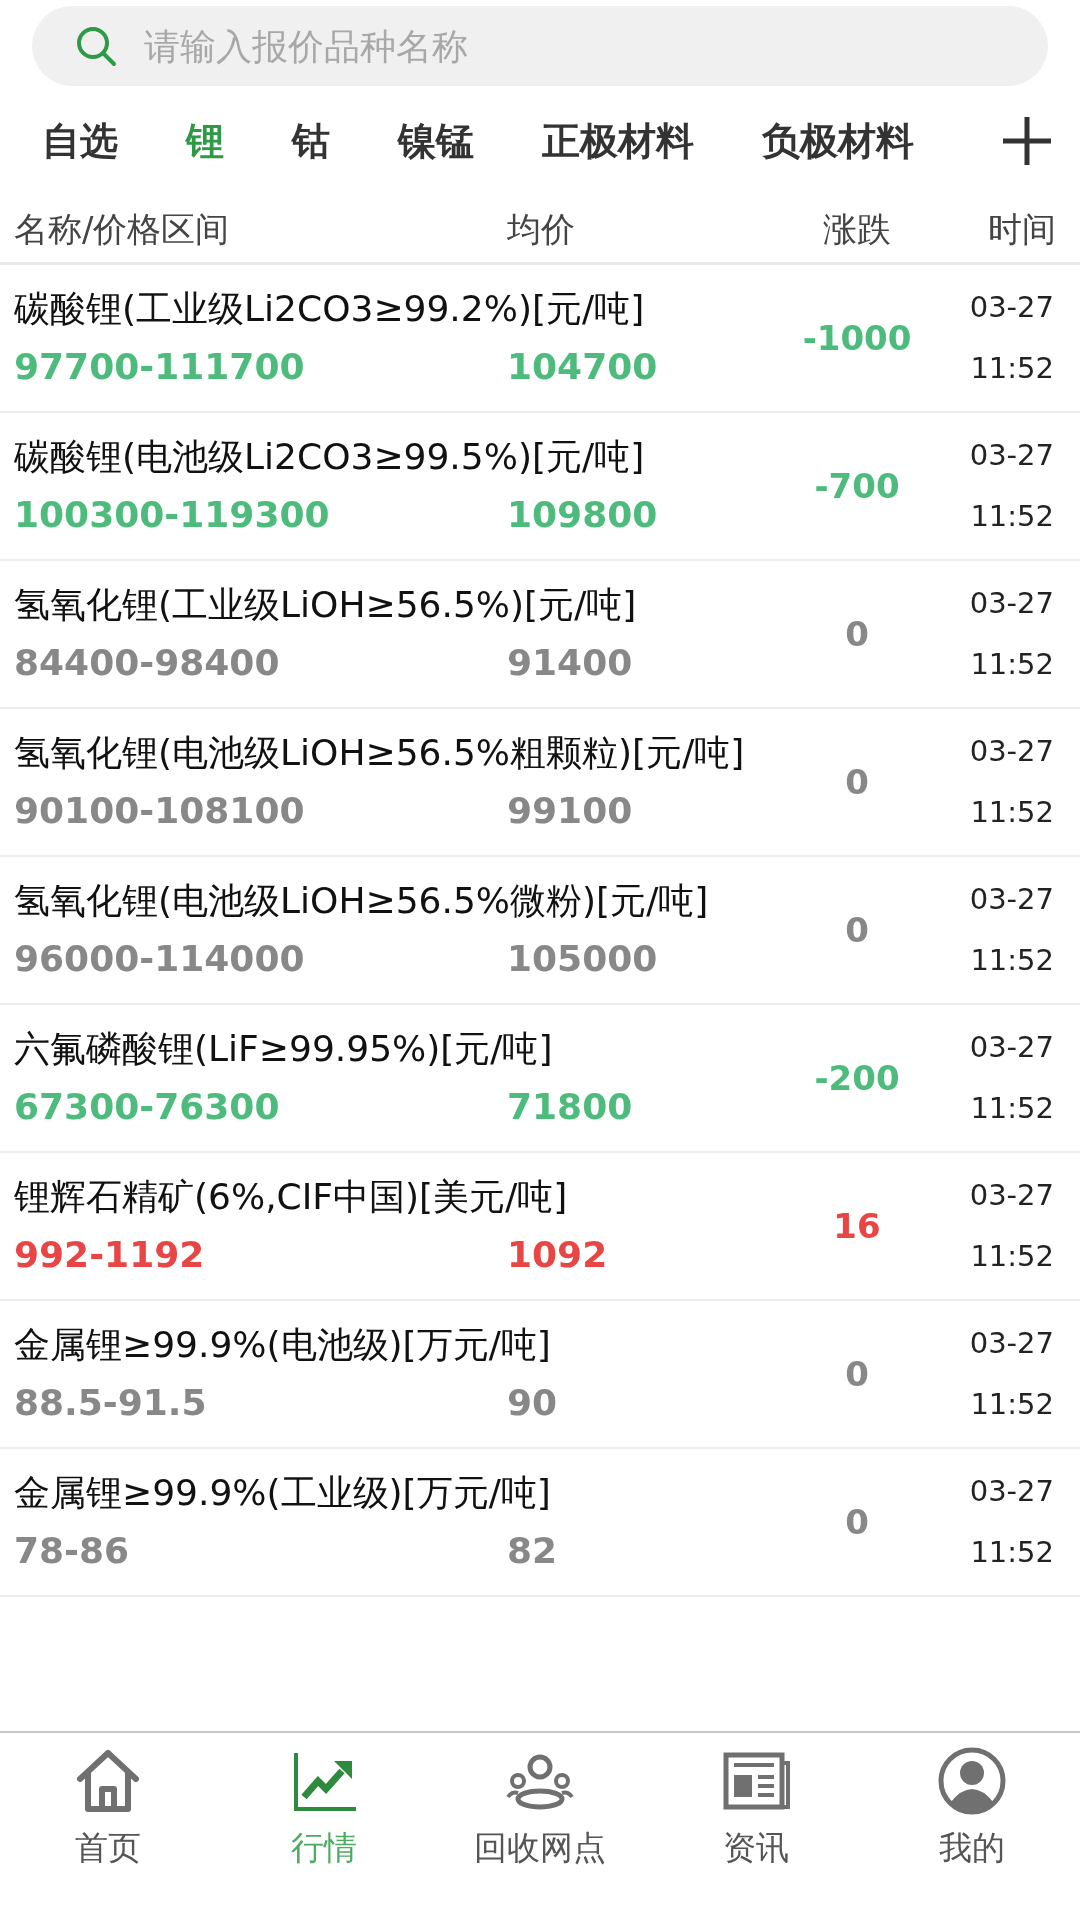 This screenshot has height=1920, width=1080. Describe the element at coordinates (582, 367) in the screenshot. I see `average-price: 104700` at that location.